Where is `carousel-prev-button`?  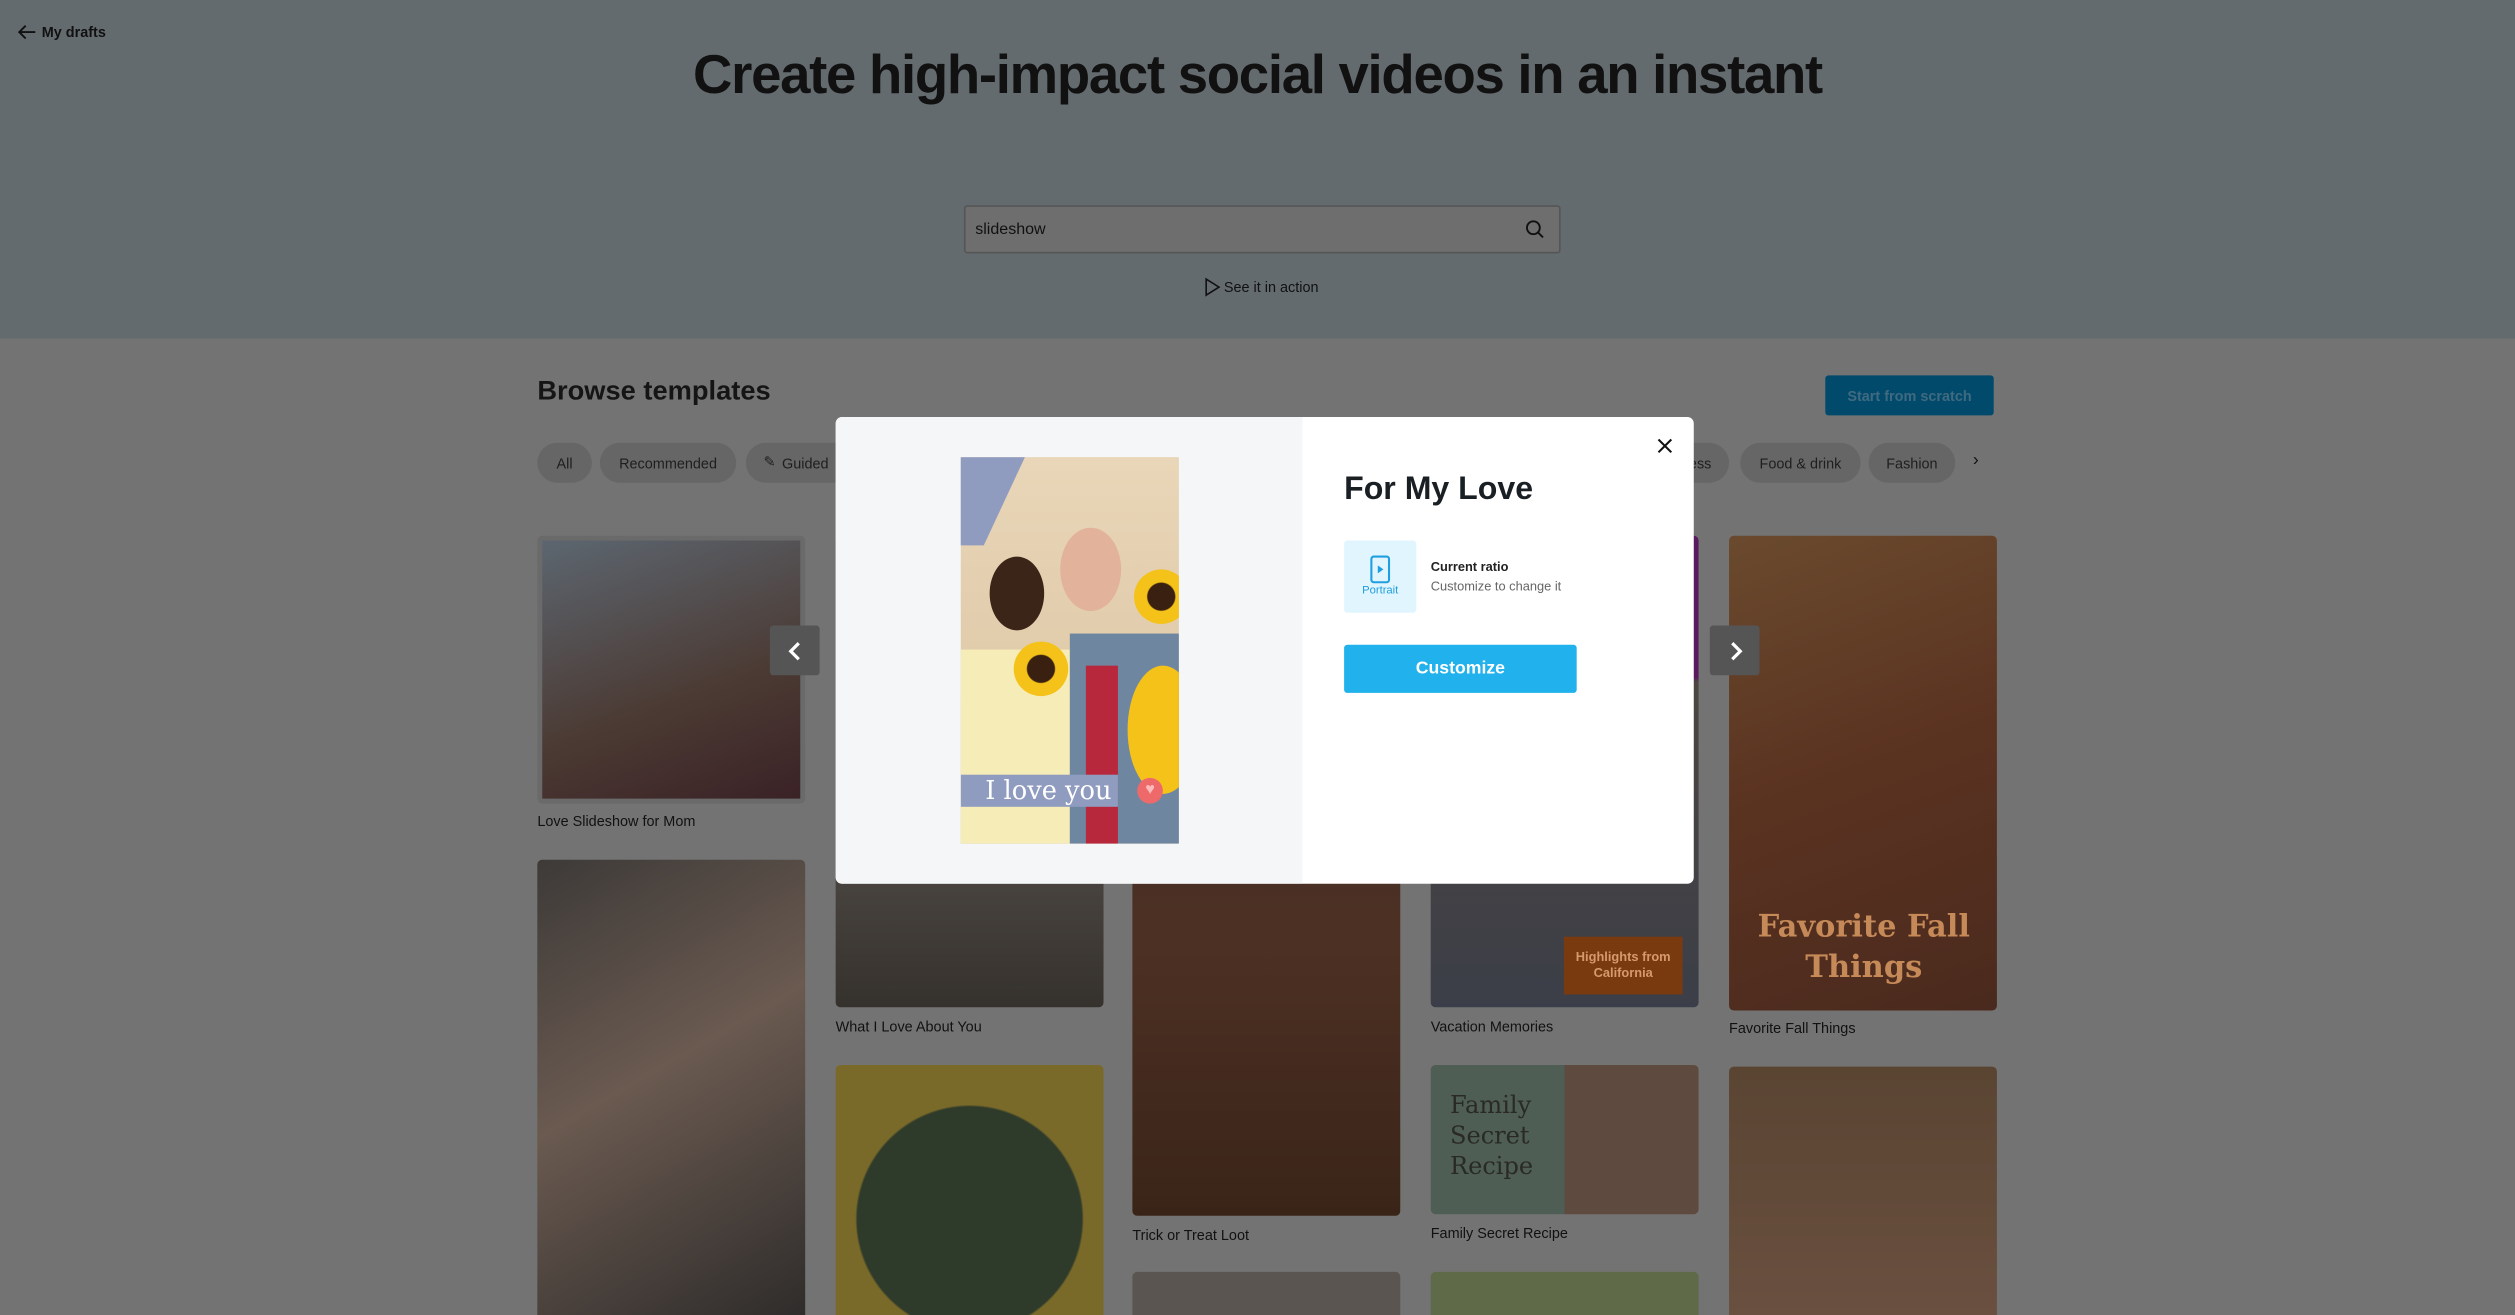
carousel-prev-button is located at coordinates (794, 650).